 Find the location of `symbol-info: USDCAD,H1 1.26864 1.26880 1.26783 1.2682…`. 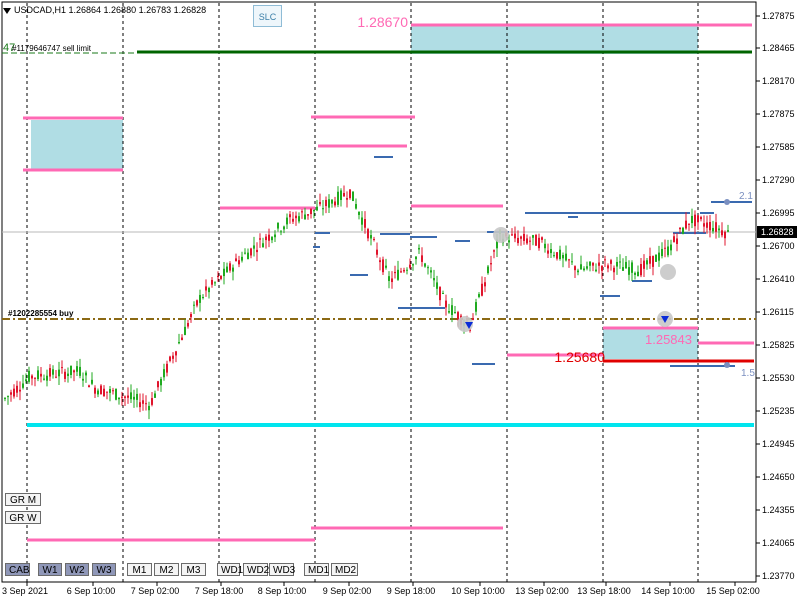

symbol-info: USDCAD,H1 1.26864 1.26880 1.26783 1.2682… is located at coordinates (104, 10).